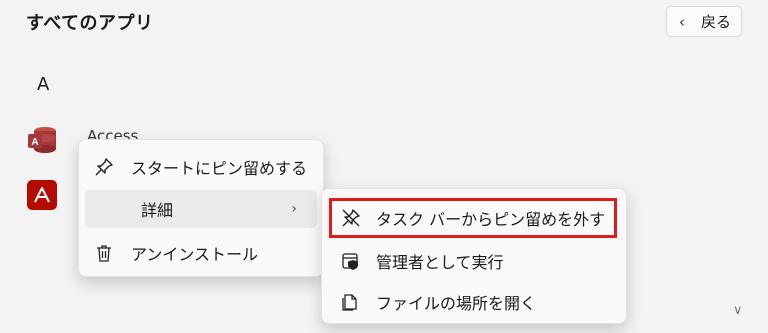  Describe the element at coordinates (90, 23) in the screenshot. I see `page-title: すべてのアプリ` at that location.